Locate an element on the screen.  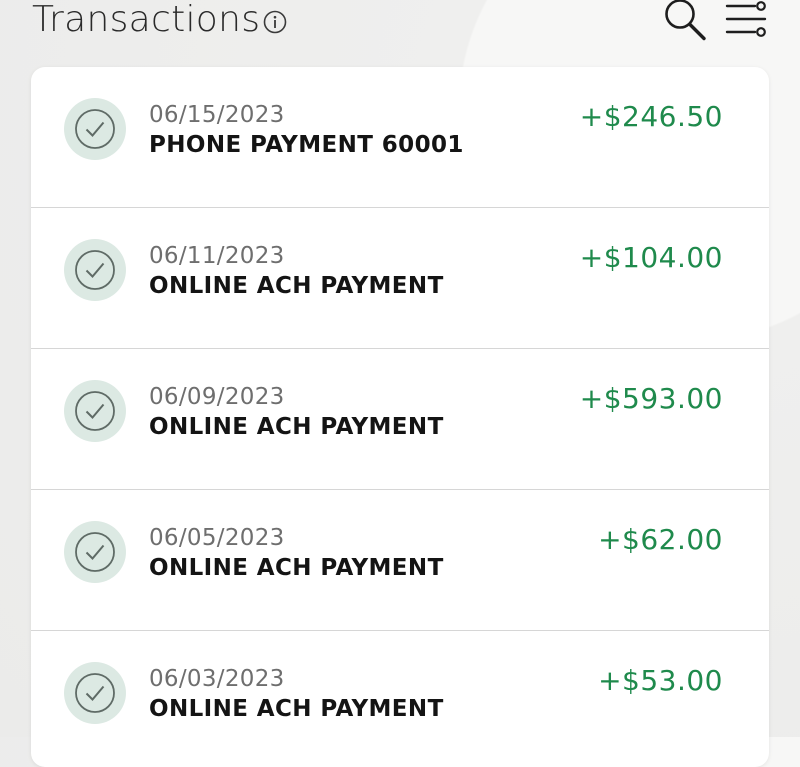
transaction-amount: +$593.00 is located at coordinates (651, 398).